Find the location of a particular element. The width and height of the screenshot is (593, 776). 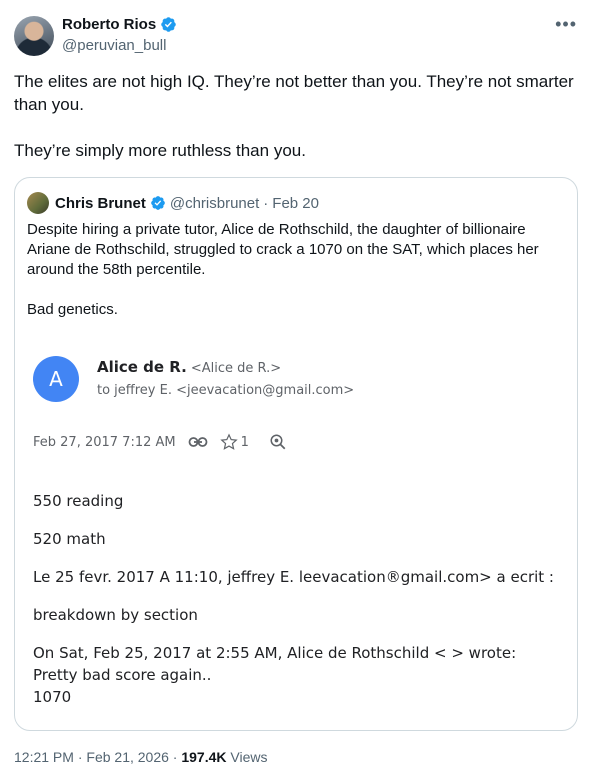

quote-paragraph: Bad genetics. is located at coordinates (72, 309).